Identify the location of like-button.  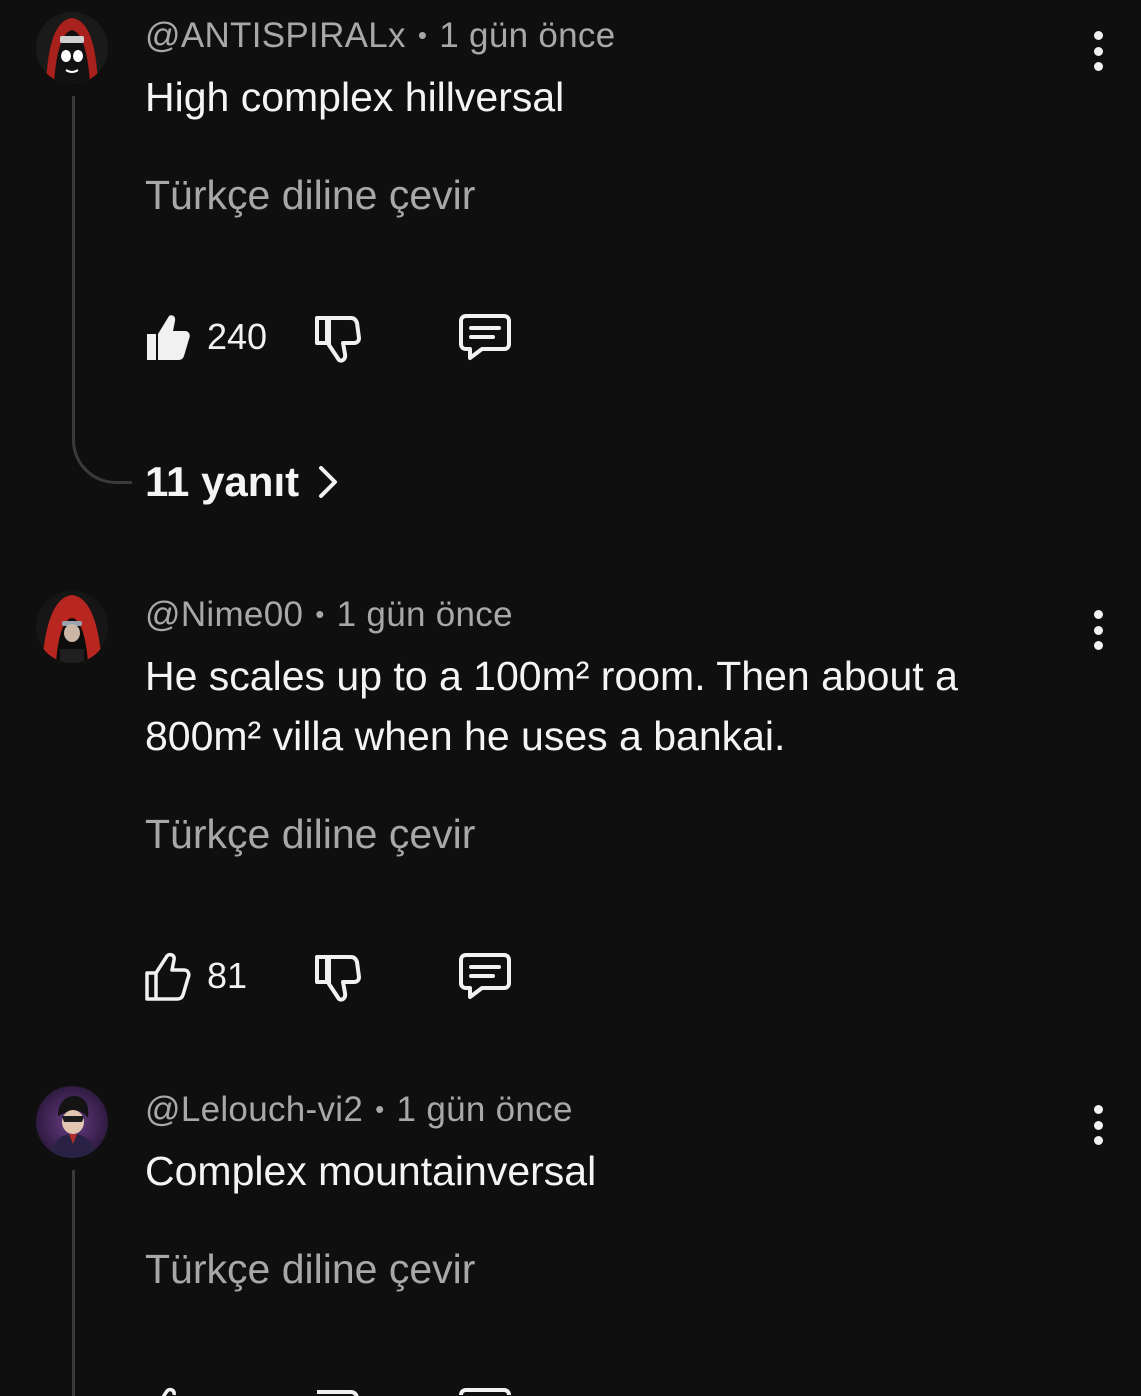
(168, 1391).